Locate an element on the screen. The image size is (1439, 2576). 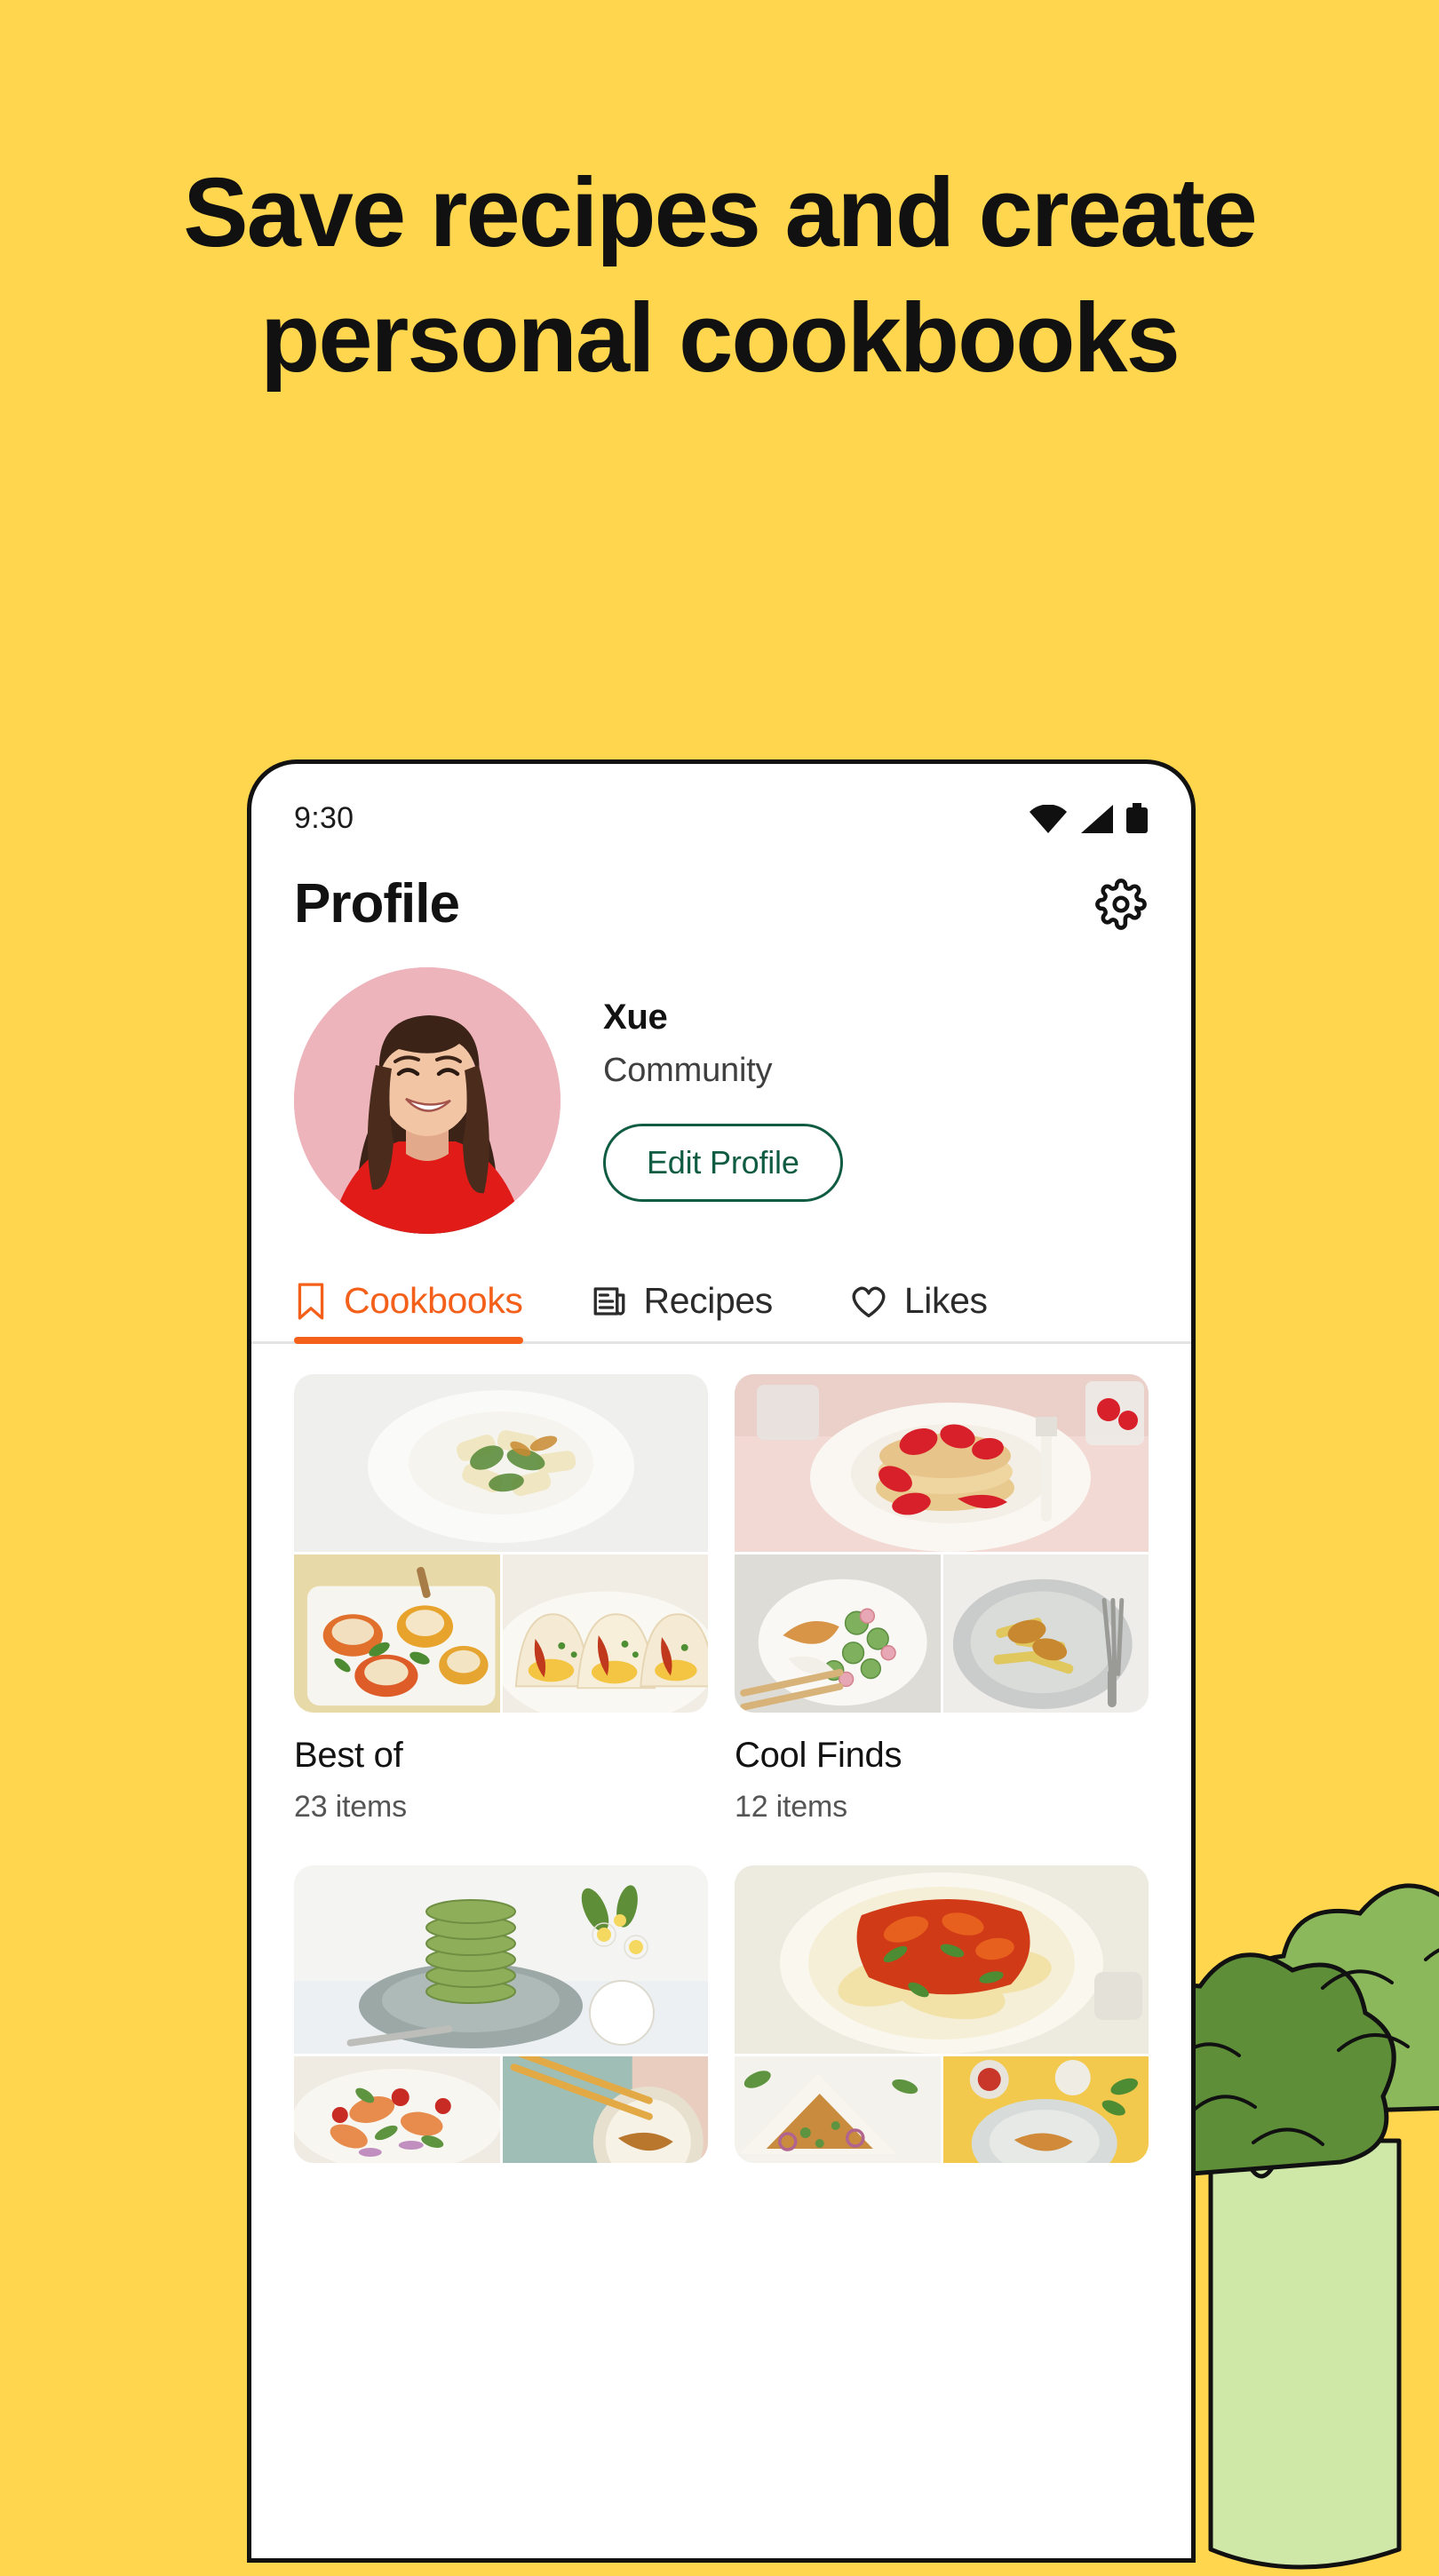
battery-icon is located at coordinates (1137, 818).